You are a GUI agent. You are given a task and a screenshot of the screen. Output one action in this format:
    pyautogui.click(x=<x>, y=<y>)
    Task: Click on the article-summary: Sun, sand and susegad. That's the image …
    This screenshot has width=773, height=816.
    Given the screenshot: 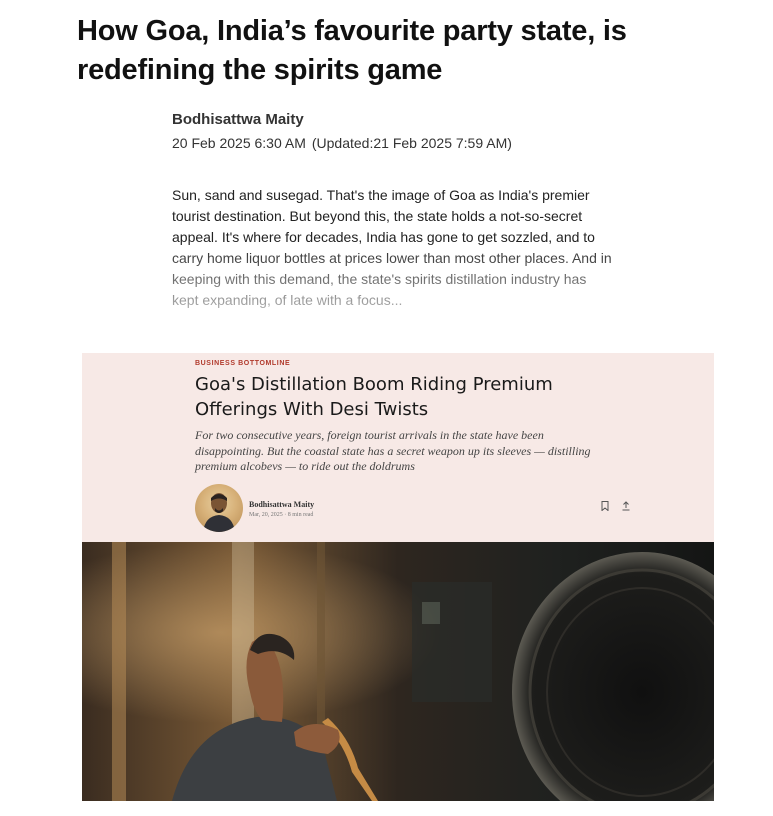 What is the action you would take?
    pyautogui.click(x=392, y=247)
    